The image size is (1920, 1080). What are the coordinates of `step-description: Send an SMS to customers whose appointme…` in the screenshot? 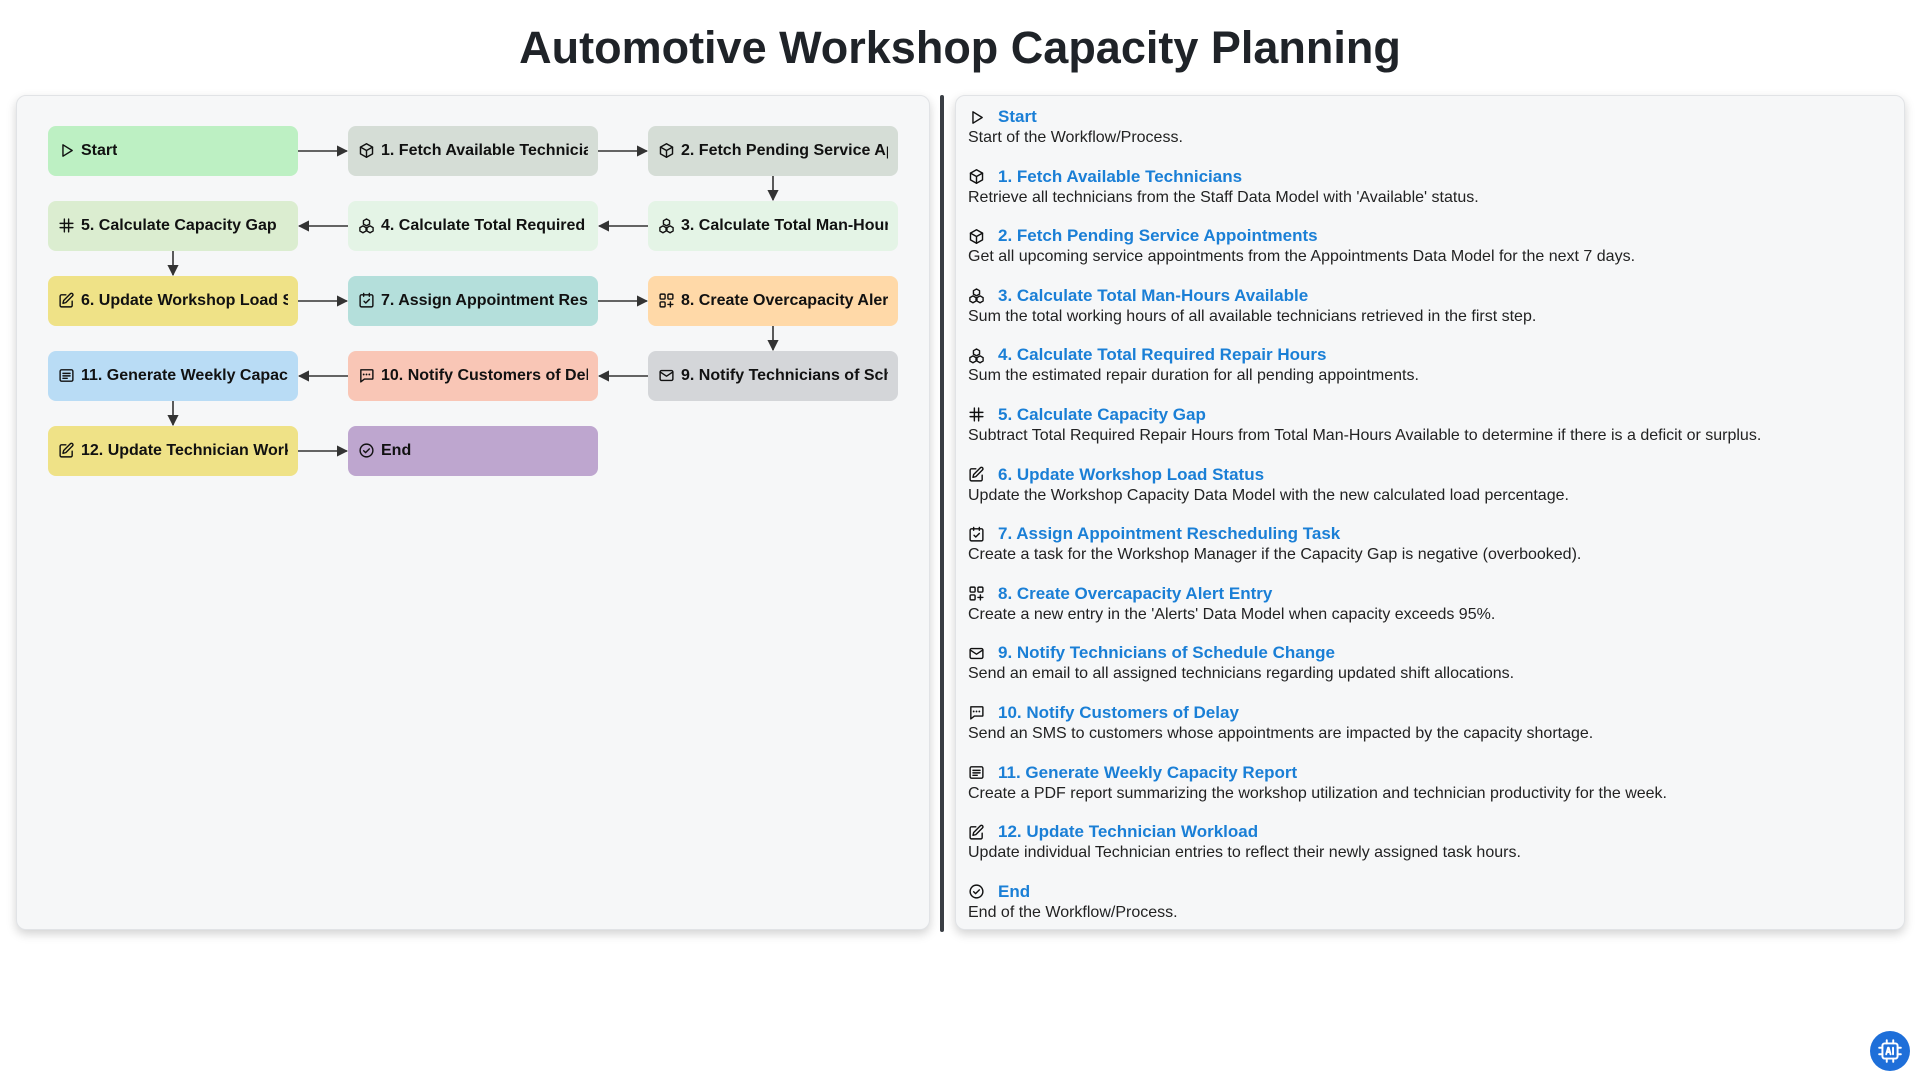 It's located at (1281, 733).